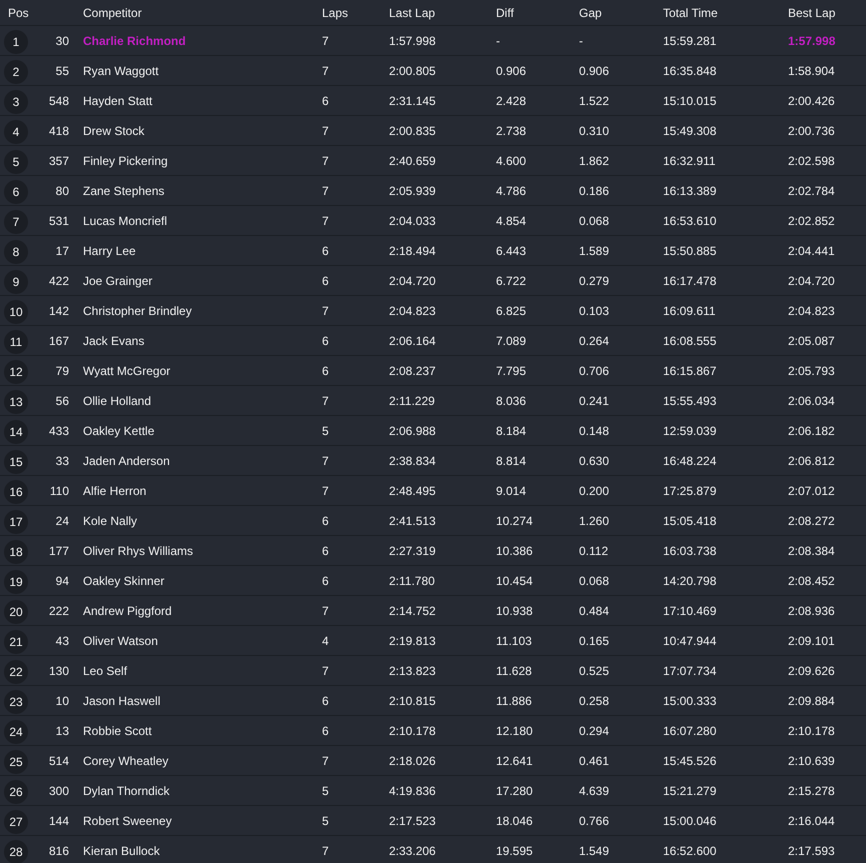 The width and height of the screenshot is (866, 863). Describe the element at coordinates (121, 851) in the screenshot. I see `competitor-name: Kieran Bullock` at that location.